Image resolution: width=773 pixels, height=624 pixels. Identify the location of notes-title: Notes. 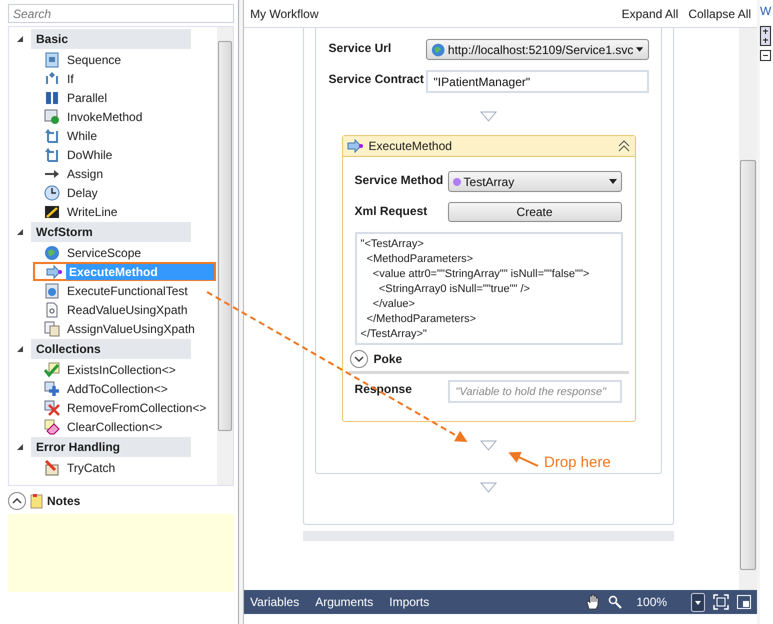
(63, 501).